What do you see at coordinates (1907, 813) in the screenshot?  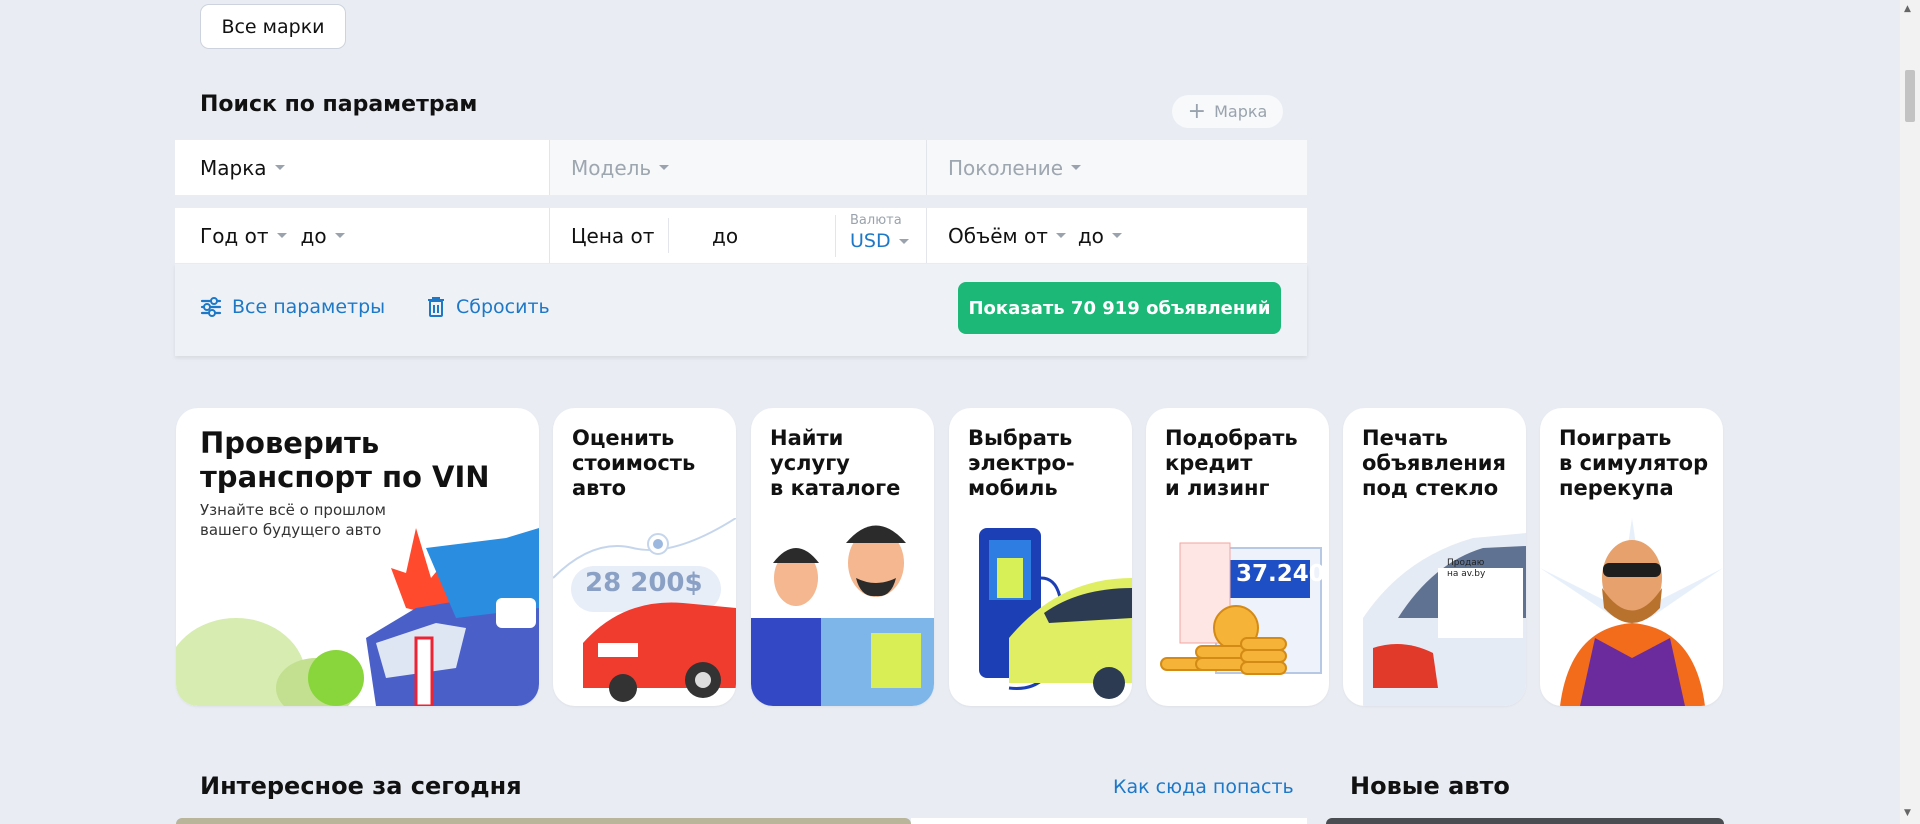 I see `scroll-down-arrow-icon: ▼` at bounding box center [1907, 813].